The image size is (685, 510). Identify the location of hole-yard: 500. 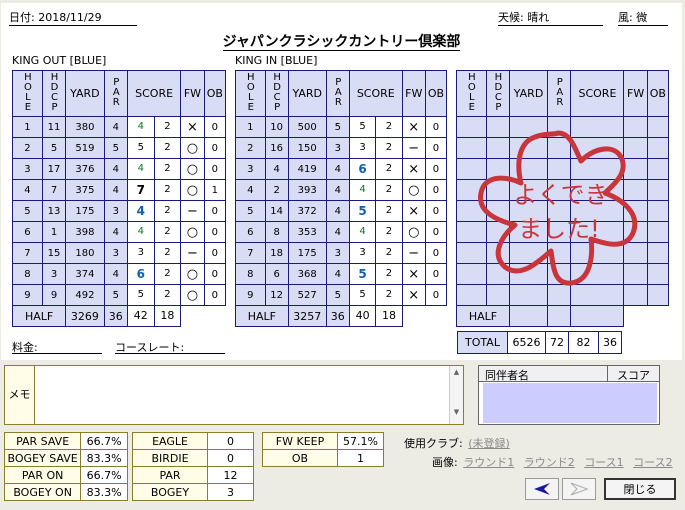
(307, 127).